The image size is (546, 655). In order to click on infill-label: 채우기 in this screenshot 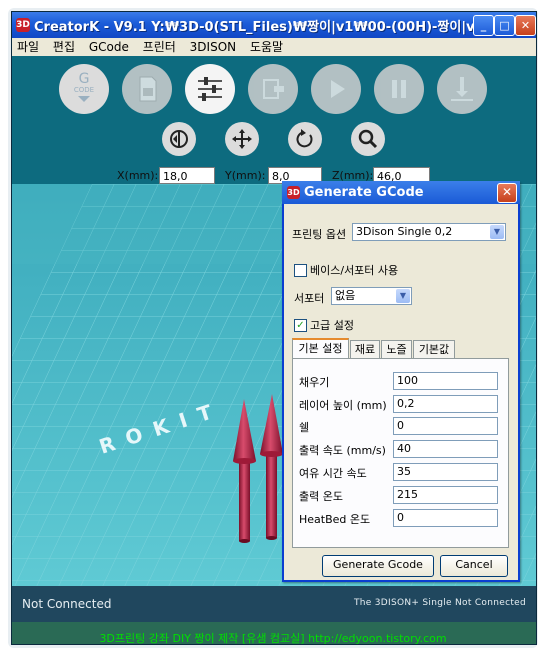, I will do `click(314, 382)`.